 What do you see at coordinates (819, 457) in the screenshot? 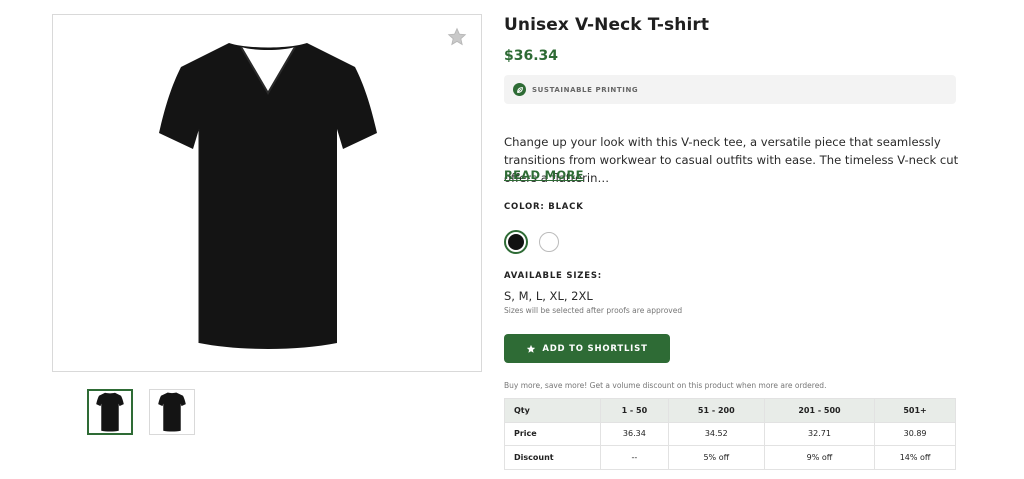
I see `table-cell: 9% off` at bounding box center [819, 457].